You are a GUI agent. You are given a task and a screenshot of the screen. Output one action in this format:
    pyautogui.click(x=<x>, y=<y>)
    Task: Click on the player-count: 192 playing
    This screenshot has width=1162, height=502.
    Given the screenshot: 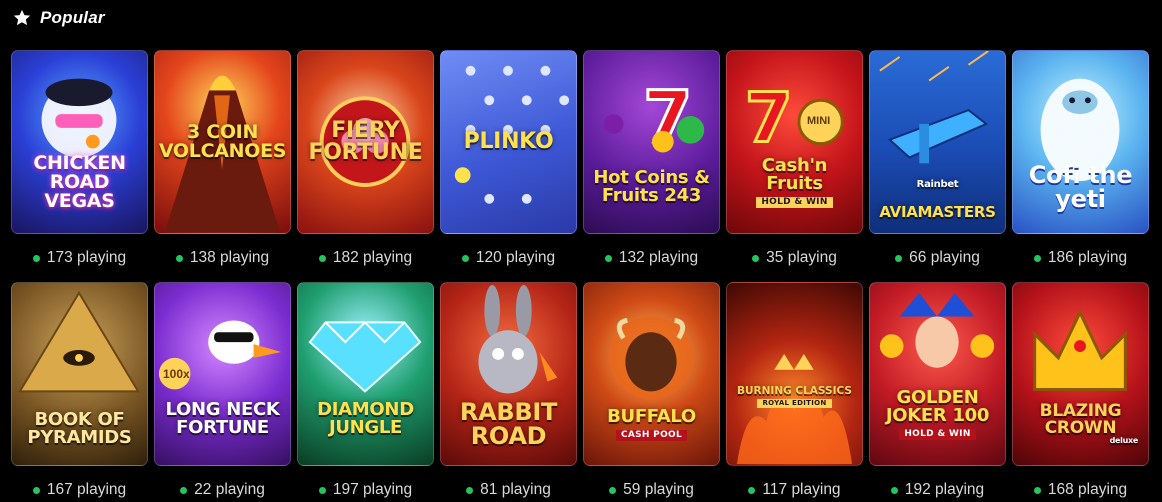 What is the action you would take?
    pyautogui.click(x=937, y=490)
    